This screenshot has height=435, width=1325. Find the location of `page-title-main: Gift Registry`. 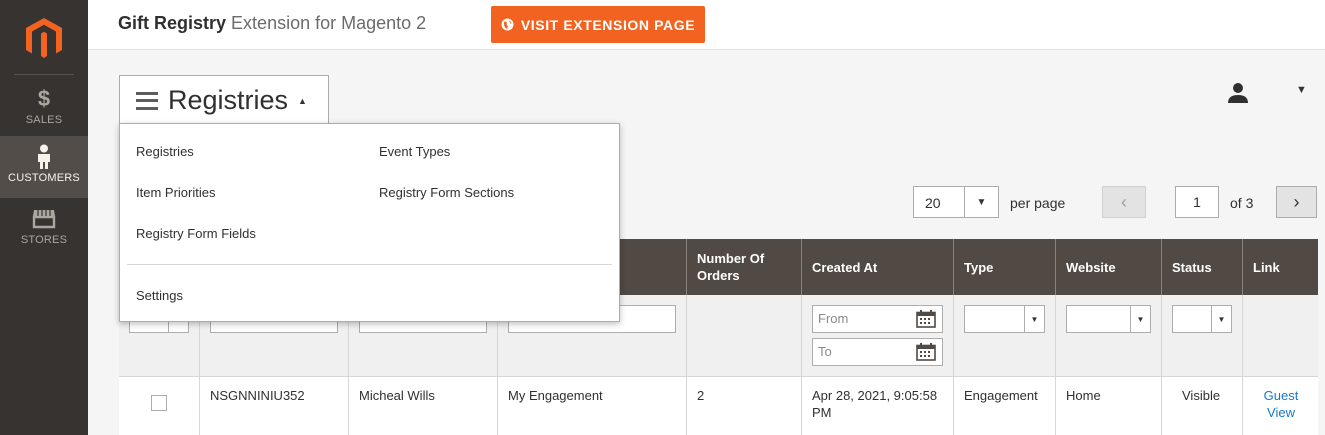

page-title-main: Gift Registry is located at coordinates (172, 23).